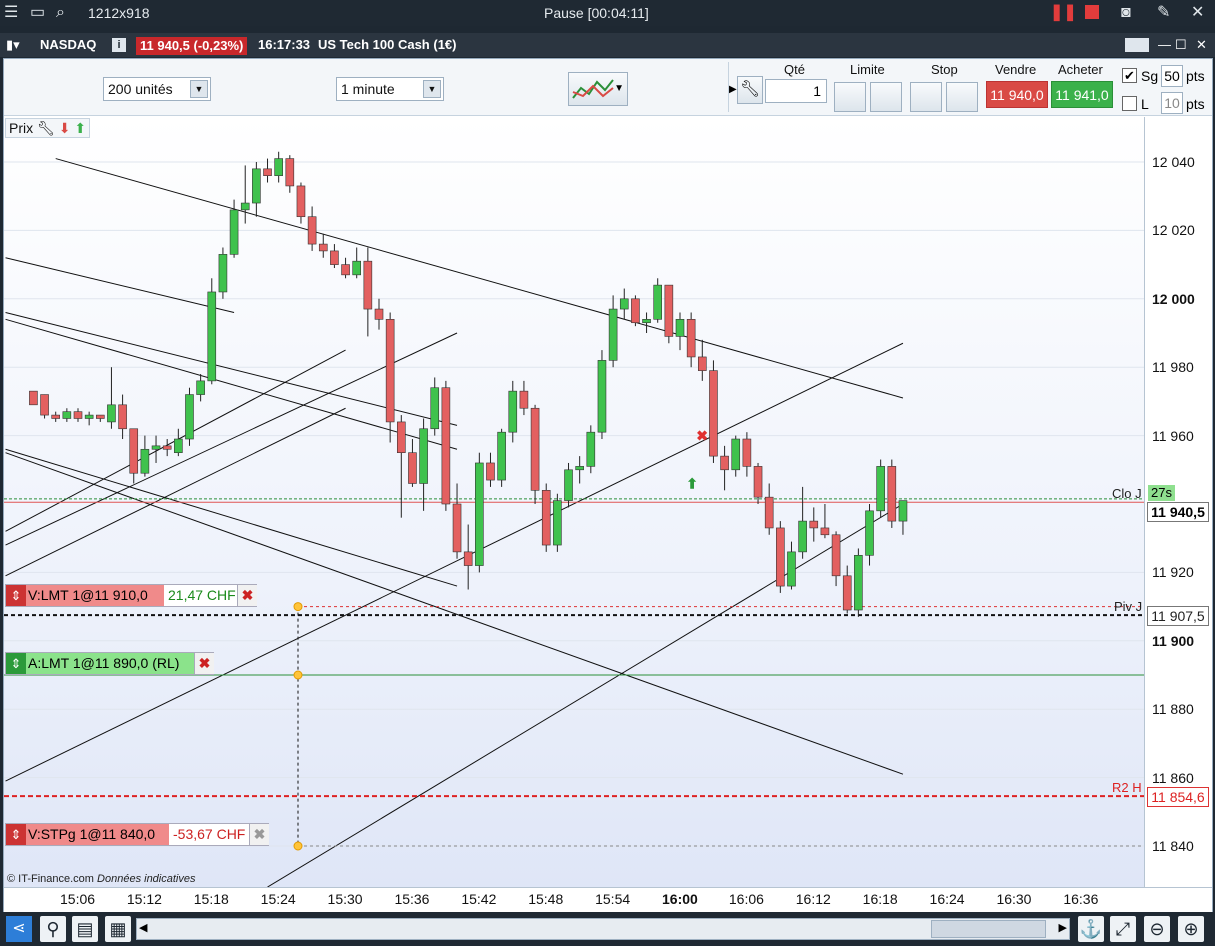 This screenshot has width=1215, height=946. I want to click on buy-limit-order: ⇕ A:LMT 1@11 890,0 (RL) ✖, so click(109, 663).